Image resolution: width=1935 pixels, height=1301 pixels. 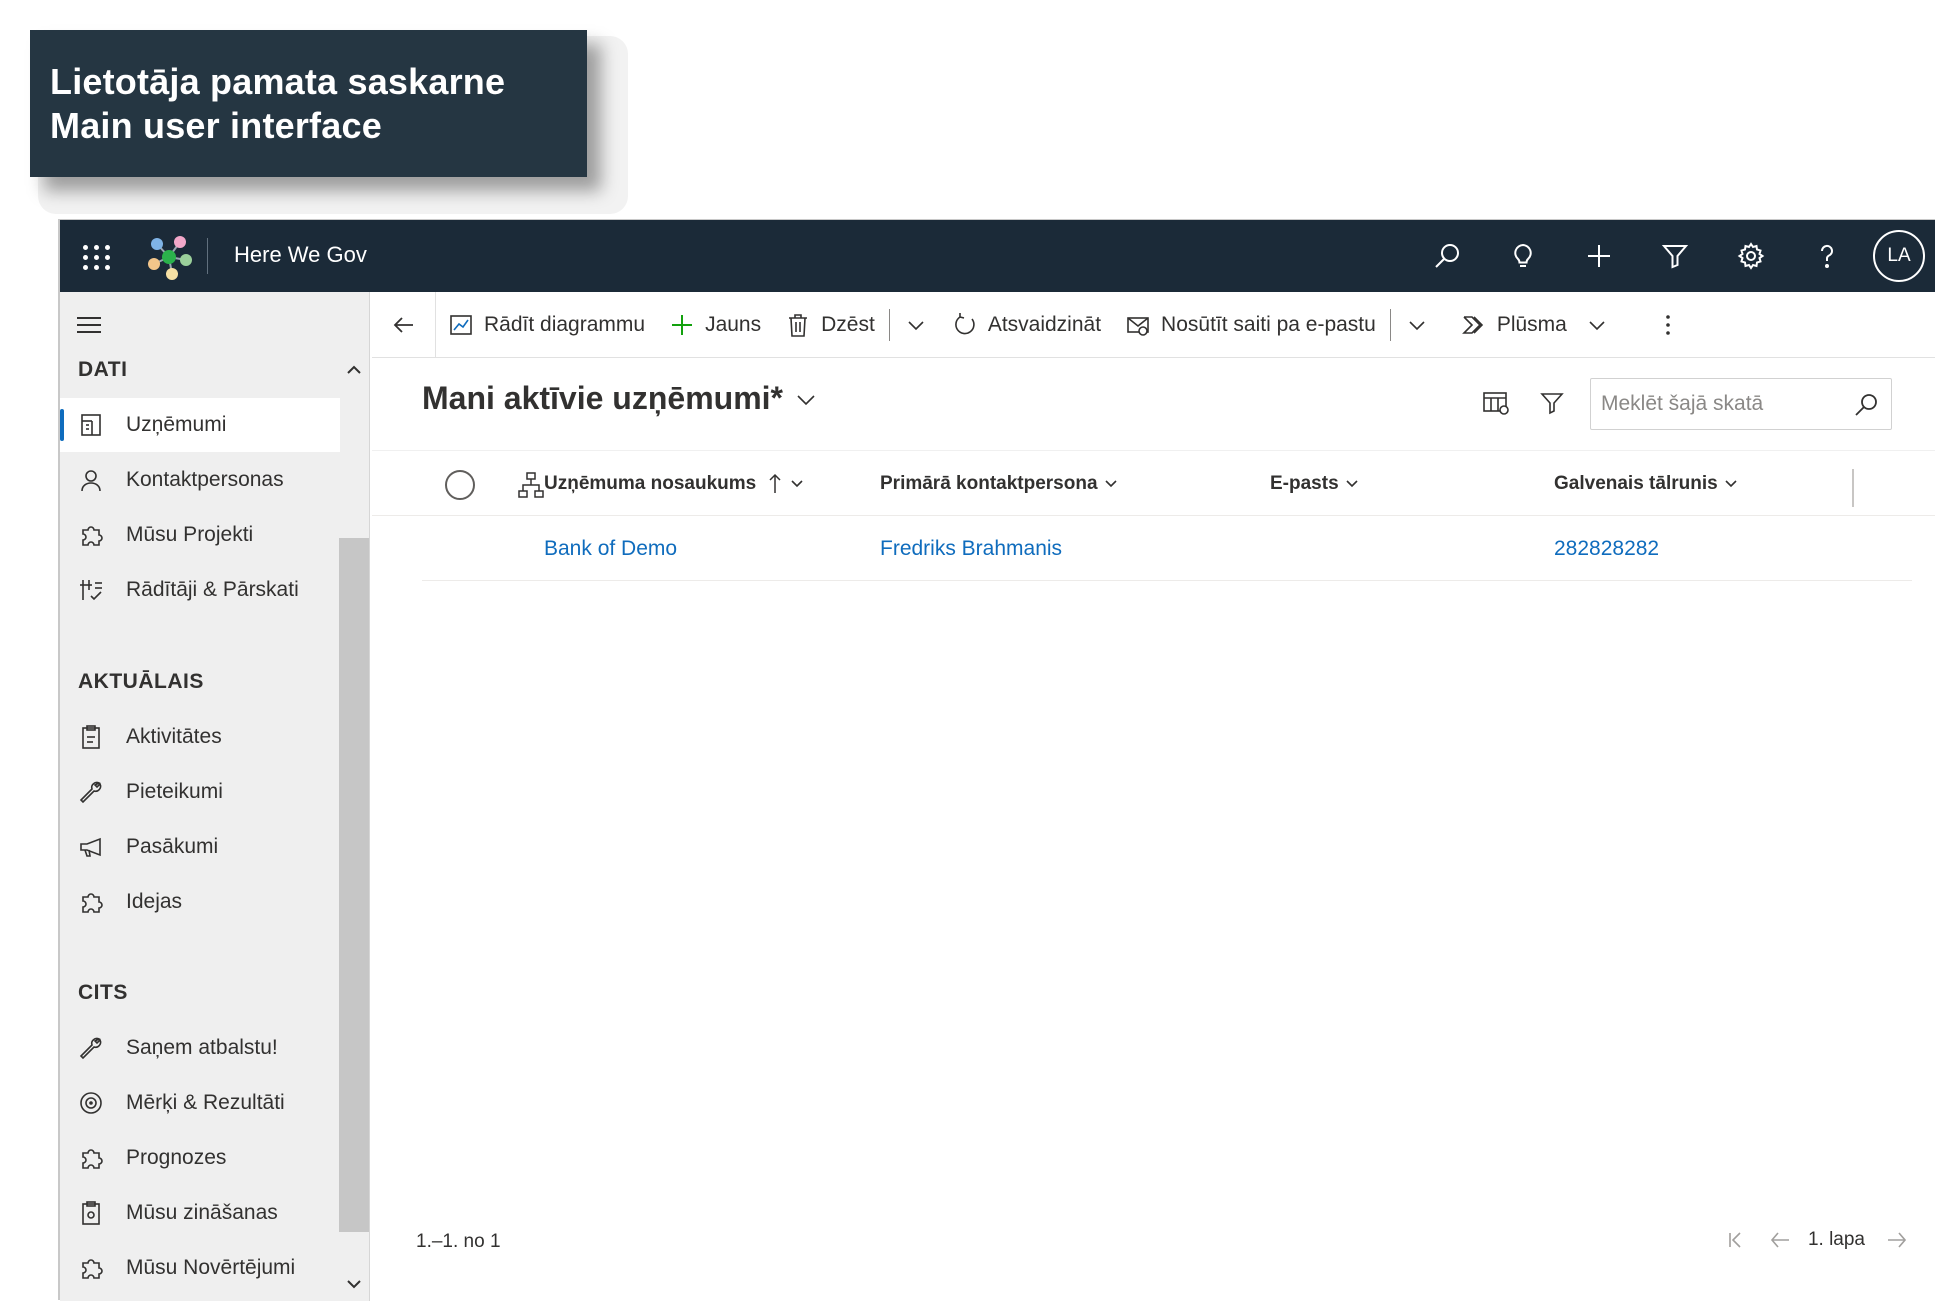 I want to click on email-link-button: Nosūtīt saiti pa e-pastu, so click(x=1250, y=325).